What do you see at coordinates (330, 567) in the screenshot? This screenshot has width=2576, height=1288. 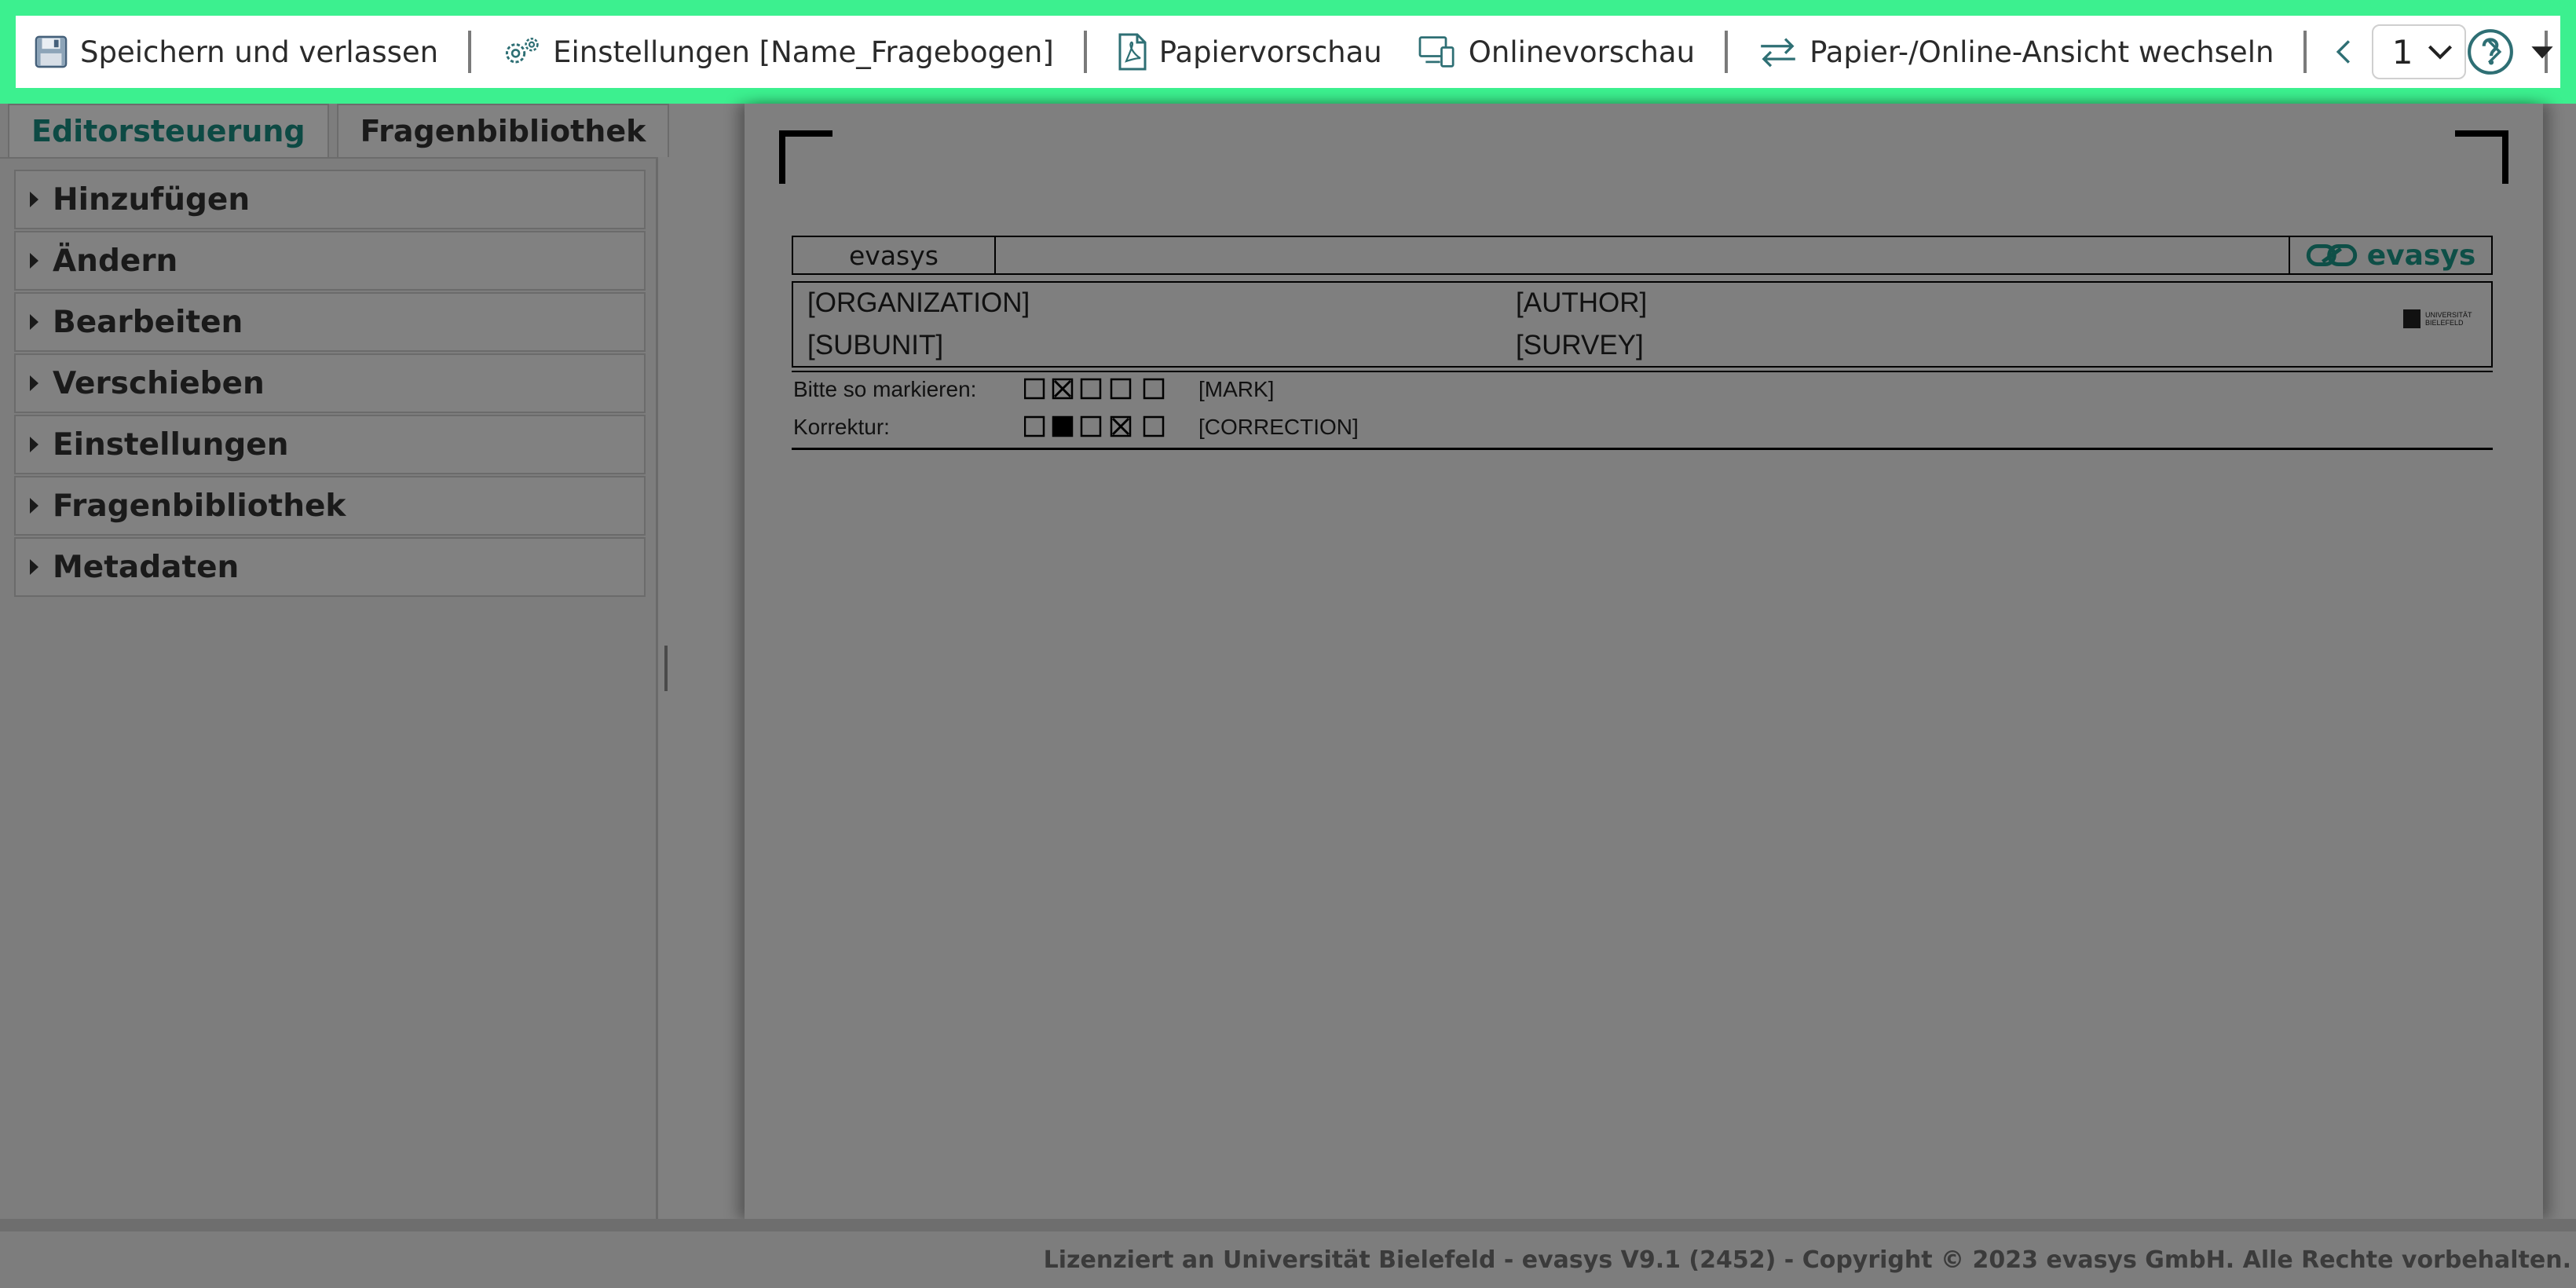 I see `accordion-metadata: Metadaten` at bounding box center [330, 567].